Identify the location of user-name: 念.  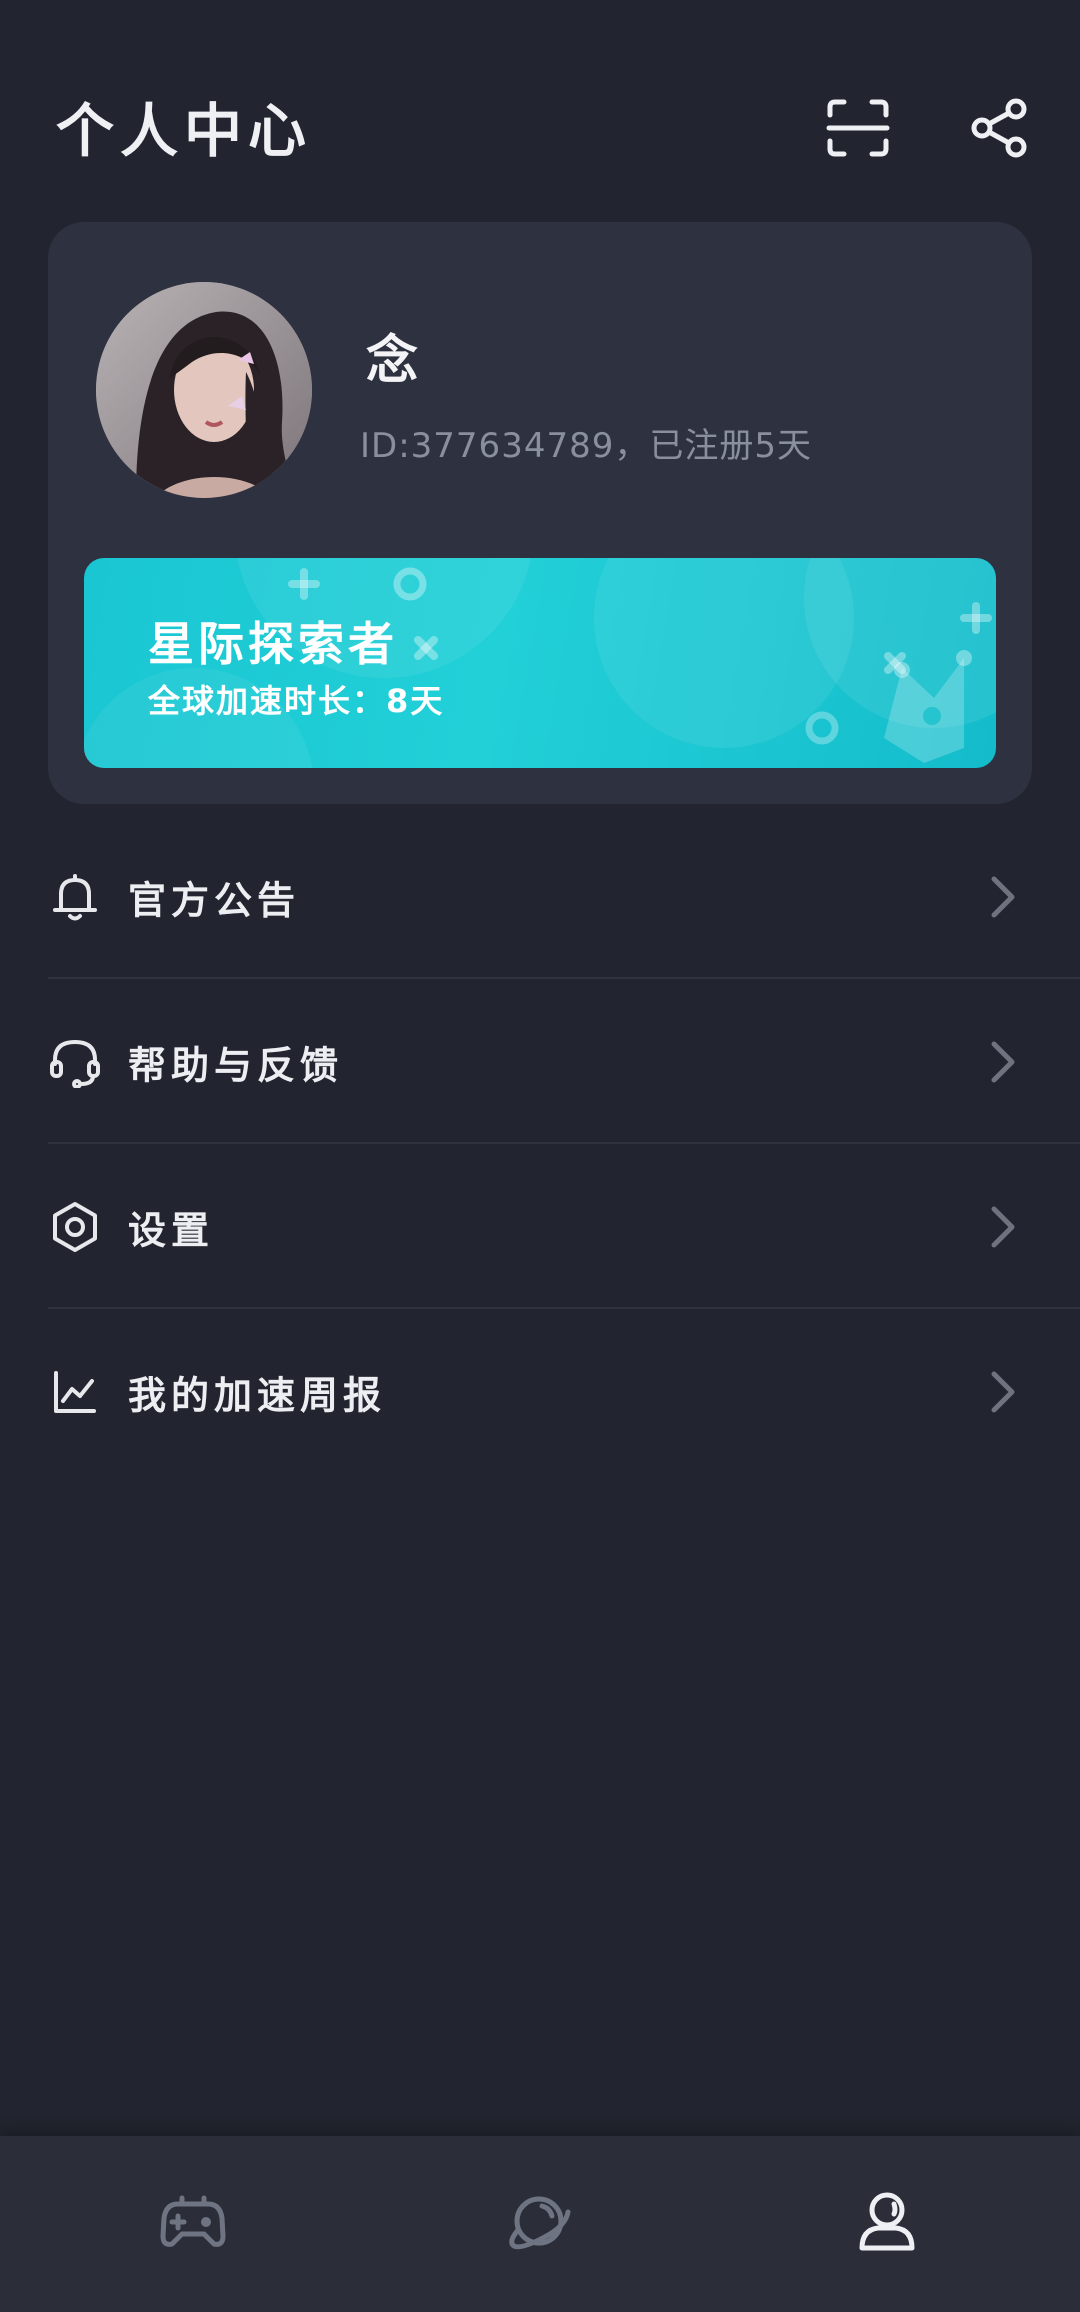
(392, 361).